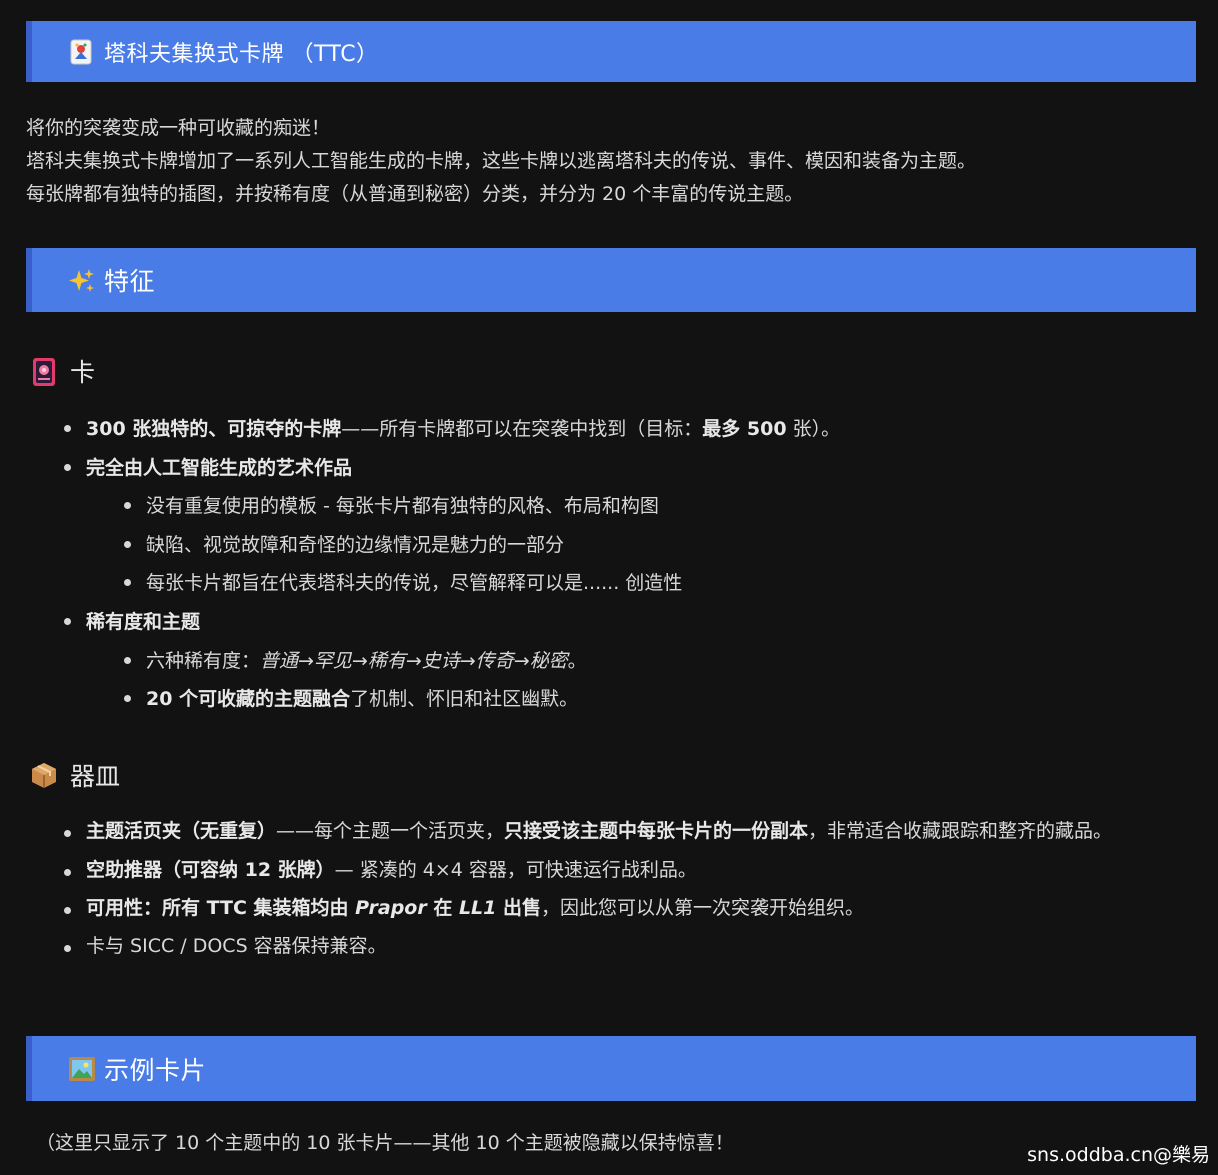  What do you see at coordinates (654, 661) in the screenshot?
I see `sub-list-item: 六种稀有度：普通→罕见→稀有→史诗→传奇→秘密。` at bounding box center [654, 661].